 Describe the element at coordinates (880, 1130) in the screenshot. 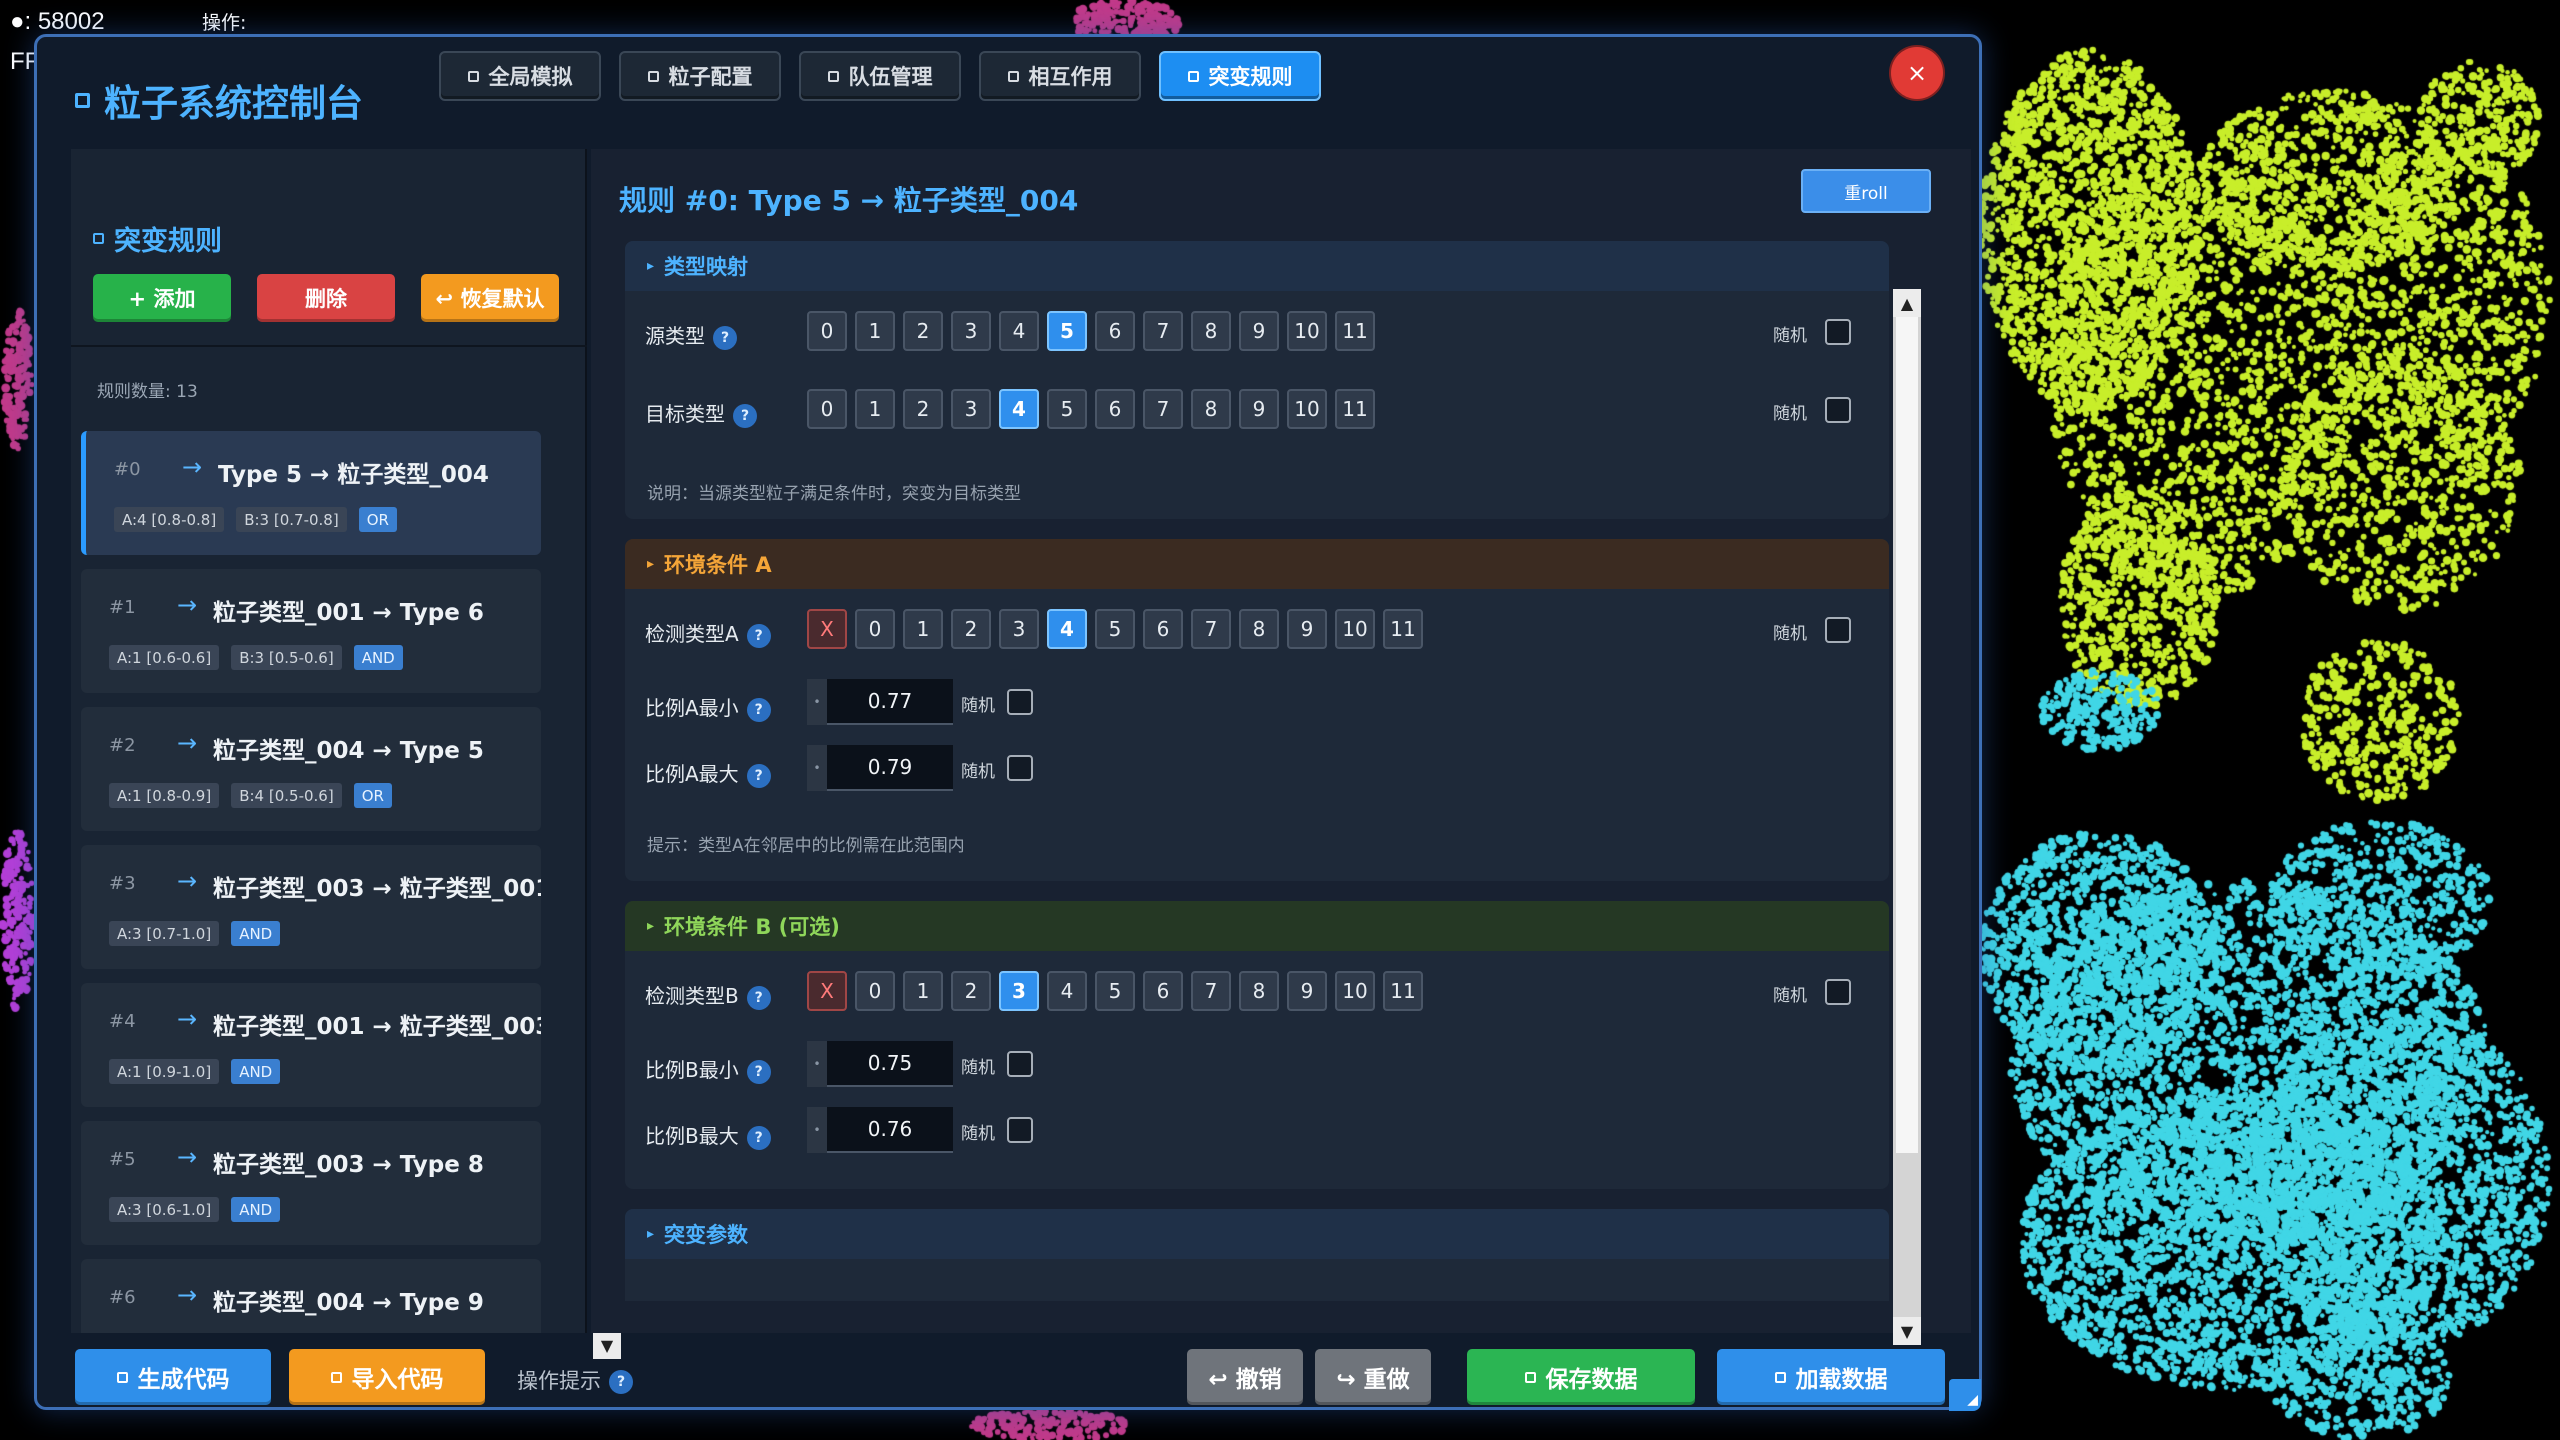

I see `ratio-b-max-input: • 0.76` at that location.